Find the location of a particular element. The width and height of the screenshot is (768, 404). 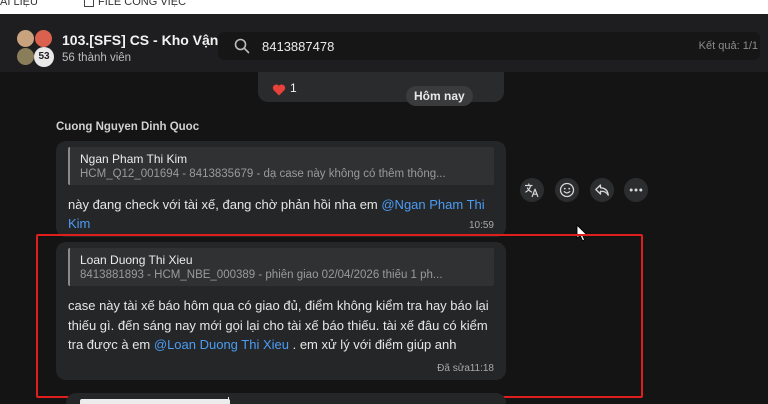

reaction-count: 1 is located at coordinates (293, 88).